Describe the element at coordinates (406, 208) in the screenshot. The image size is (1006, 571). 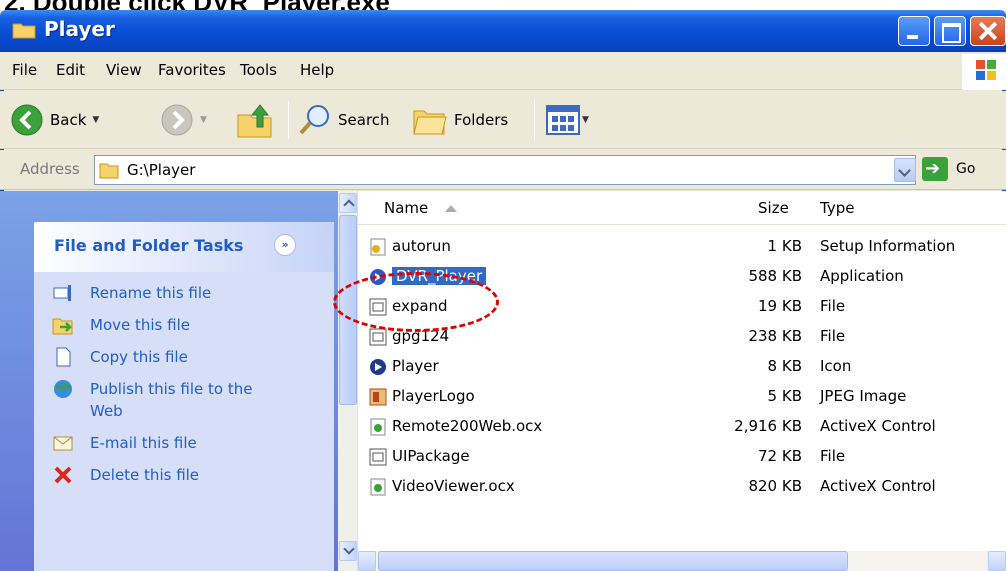
I see `column-header-name-label: Name` at that location.